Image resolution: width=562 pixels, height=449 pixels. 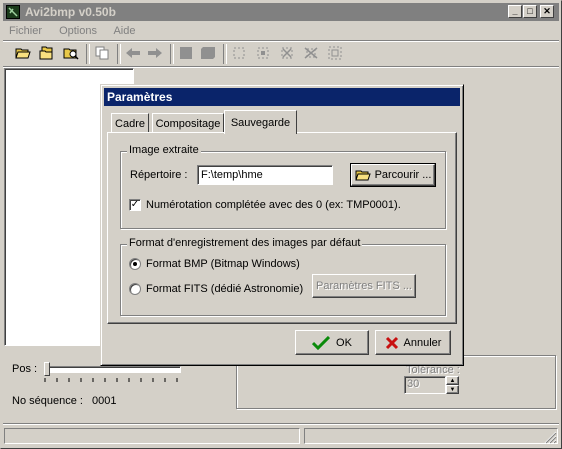 I want to click on status-panel-left, so click(x=152, y=436).